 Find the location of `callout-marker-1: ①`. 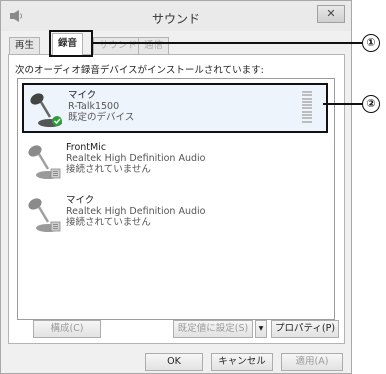

callout-marker-1: ① is located at coordinates (371, 43).